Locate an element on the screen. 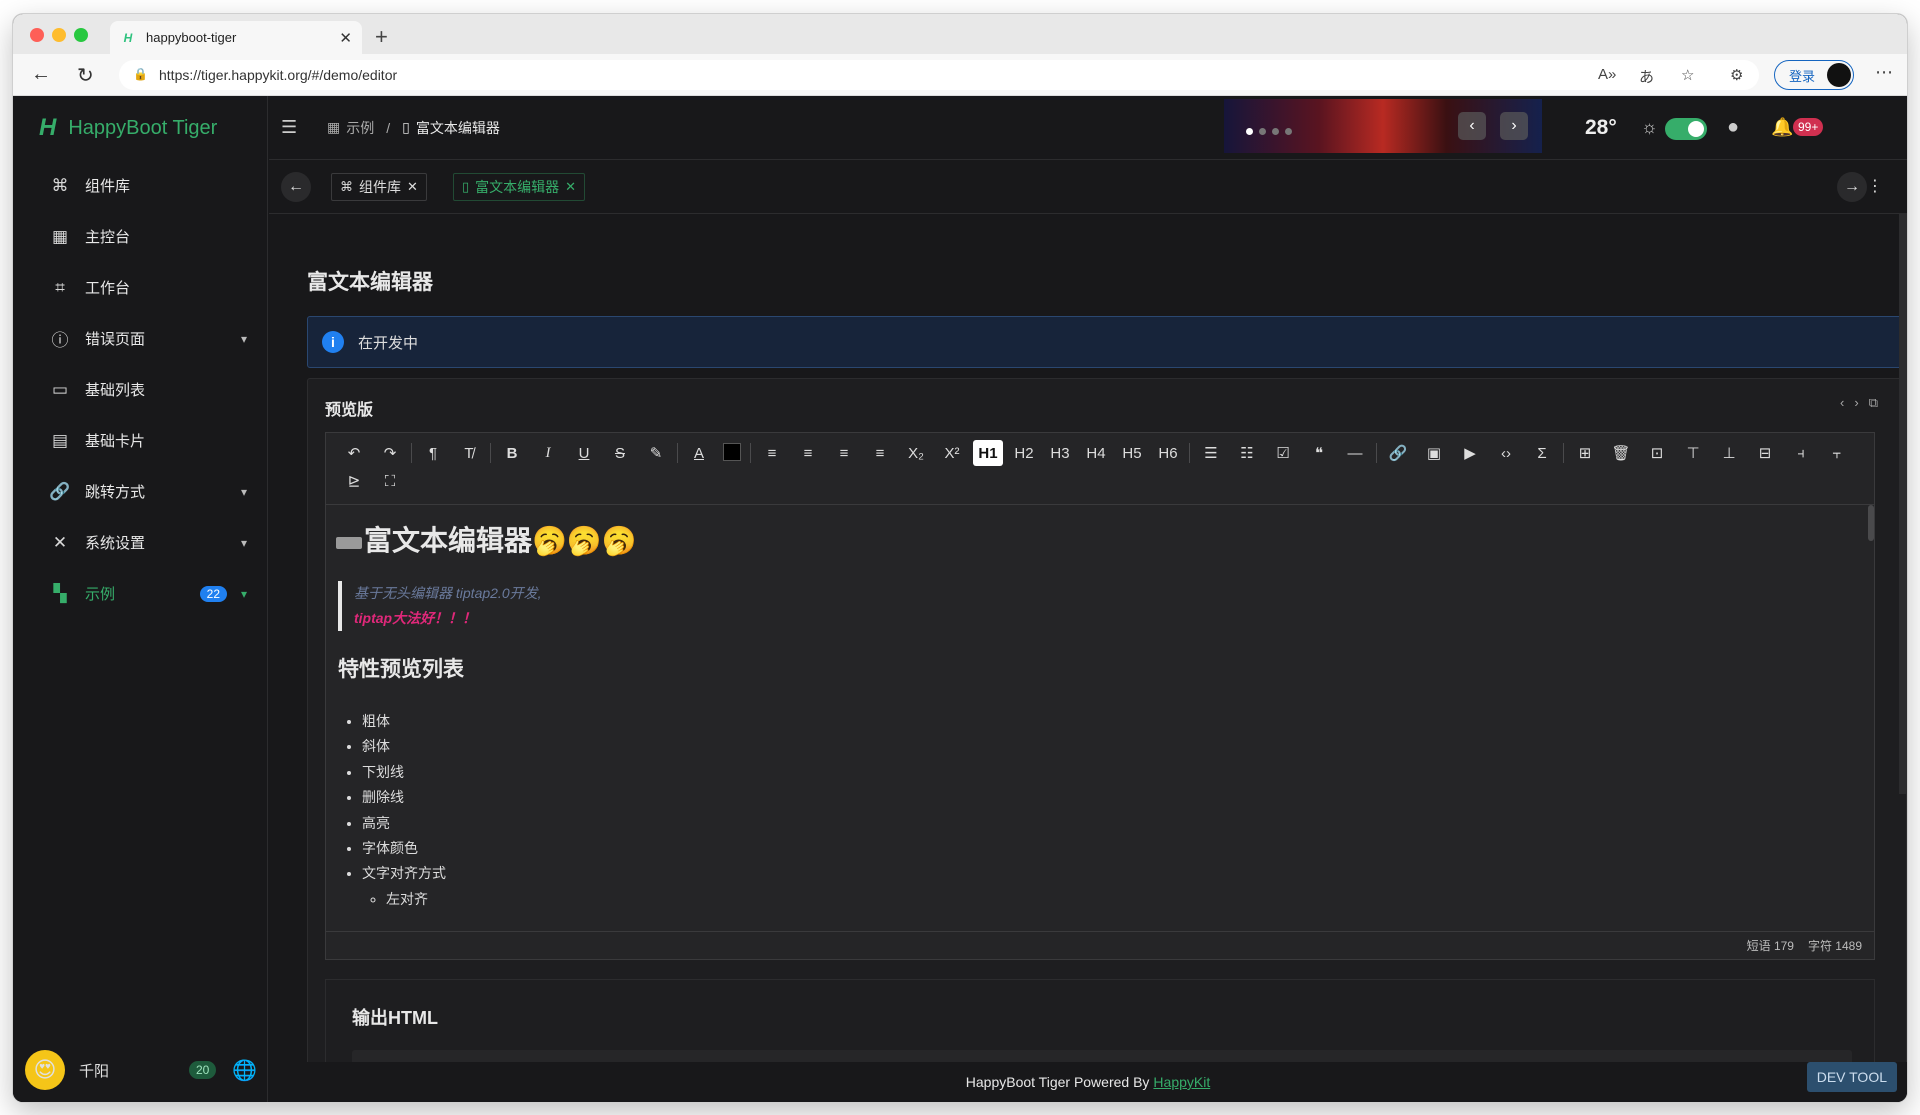 This screenshot has width=1920, height=1115. bold-icon: B is located at coordinates (512, 453).